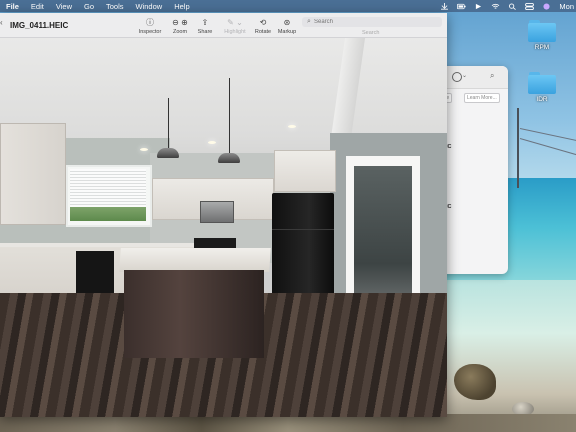 The height and width of the screenshot is (432, 576). I want to click on markup-label: Markup, so click(287, 32).